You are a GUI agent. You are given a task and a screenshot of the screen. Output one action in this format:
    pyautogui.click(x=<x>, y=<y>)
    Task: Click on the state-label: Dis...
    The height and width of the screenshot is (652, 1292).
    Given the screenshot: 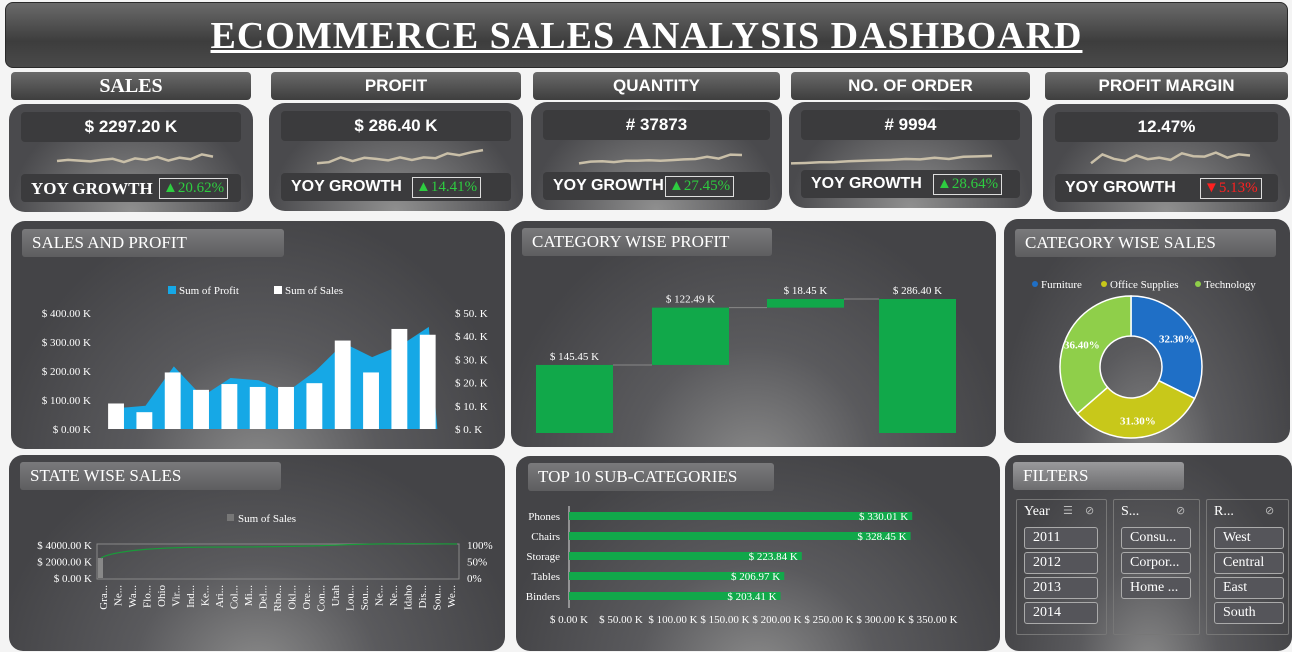 What is the action you would take?
    pyautogui.click(x=423, y=597)
    